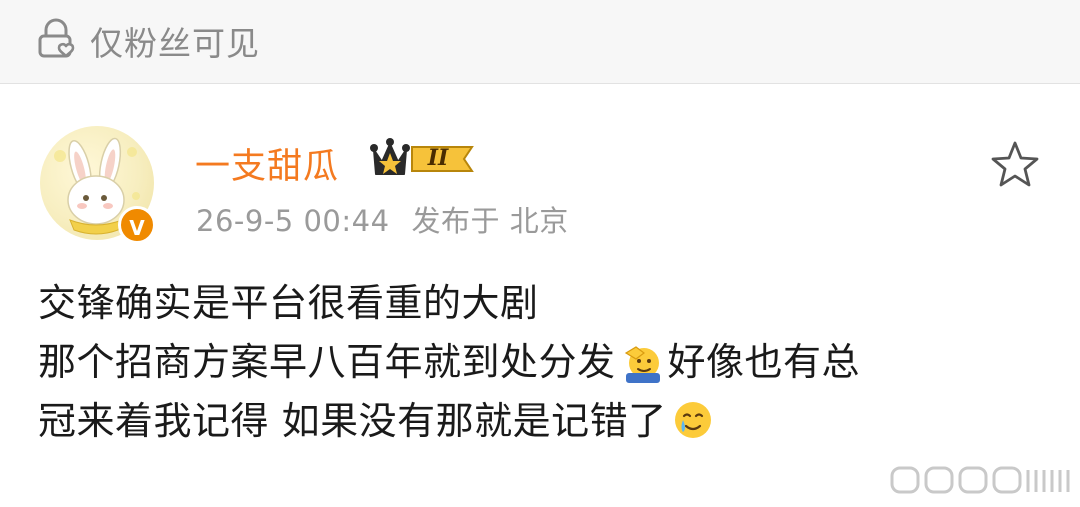  Describe the element at coordinates (293, 221) in the screenshot. I see `post-time: 26-9-5 00:44` at that location.